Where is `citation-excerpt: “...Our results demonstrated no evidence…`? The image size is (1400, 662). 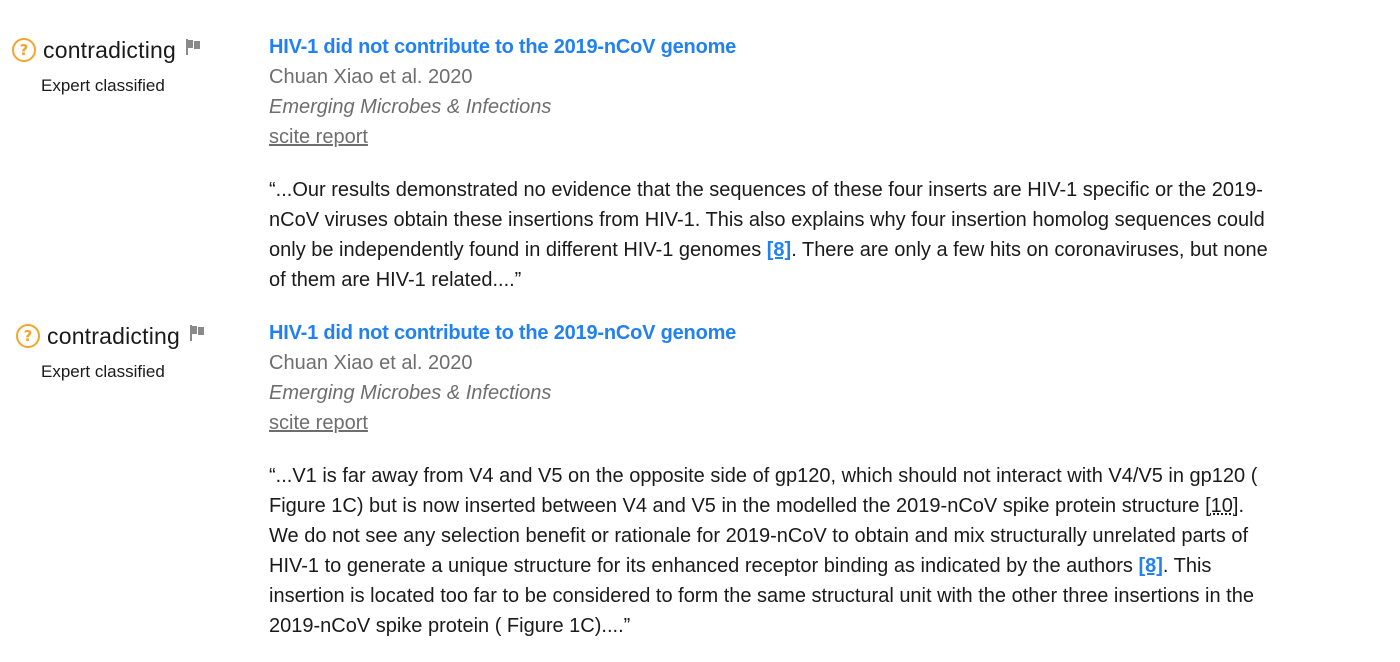
citation-excerpt: “...Our results demonstrated no evidence… is located at coordinates (774, 235).